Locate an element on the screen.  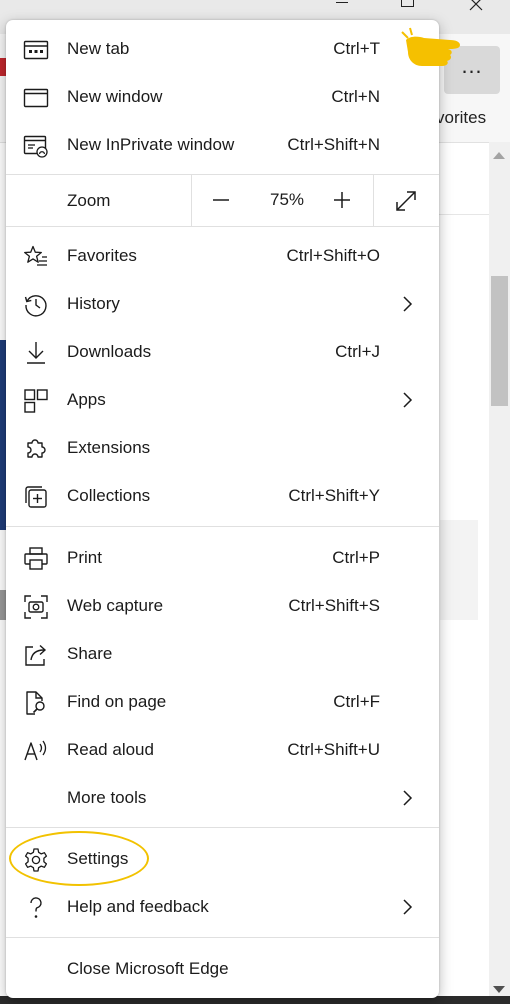
shortcut-text: Ctrl+J is located at coordinates (357, 351).